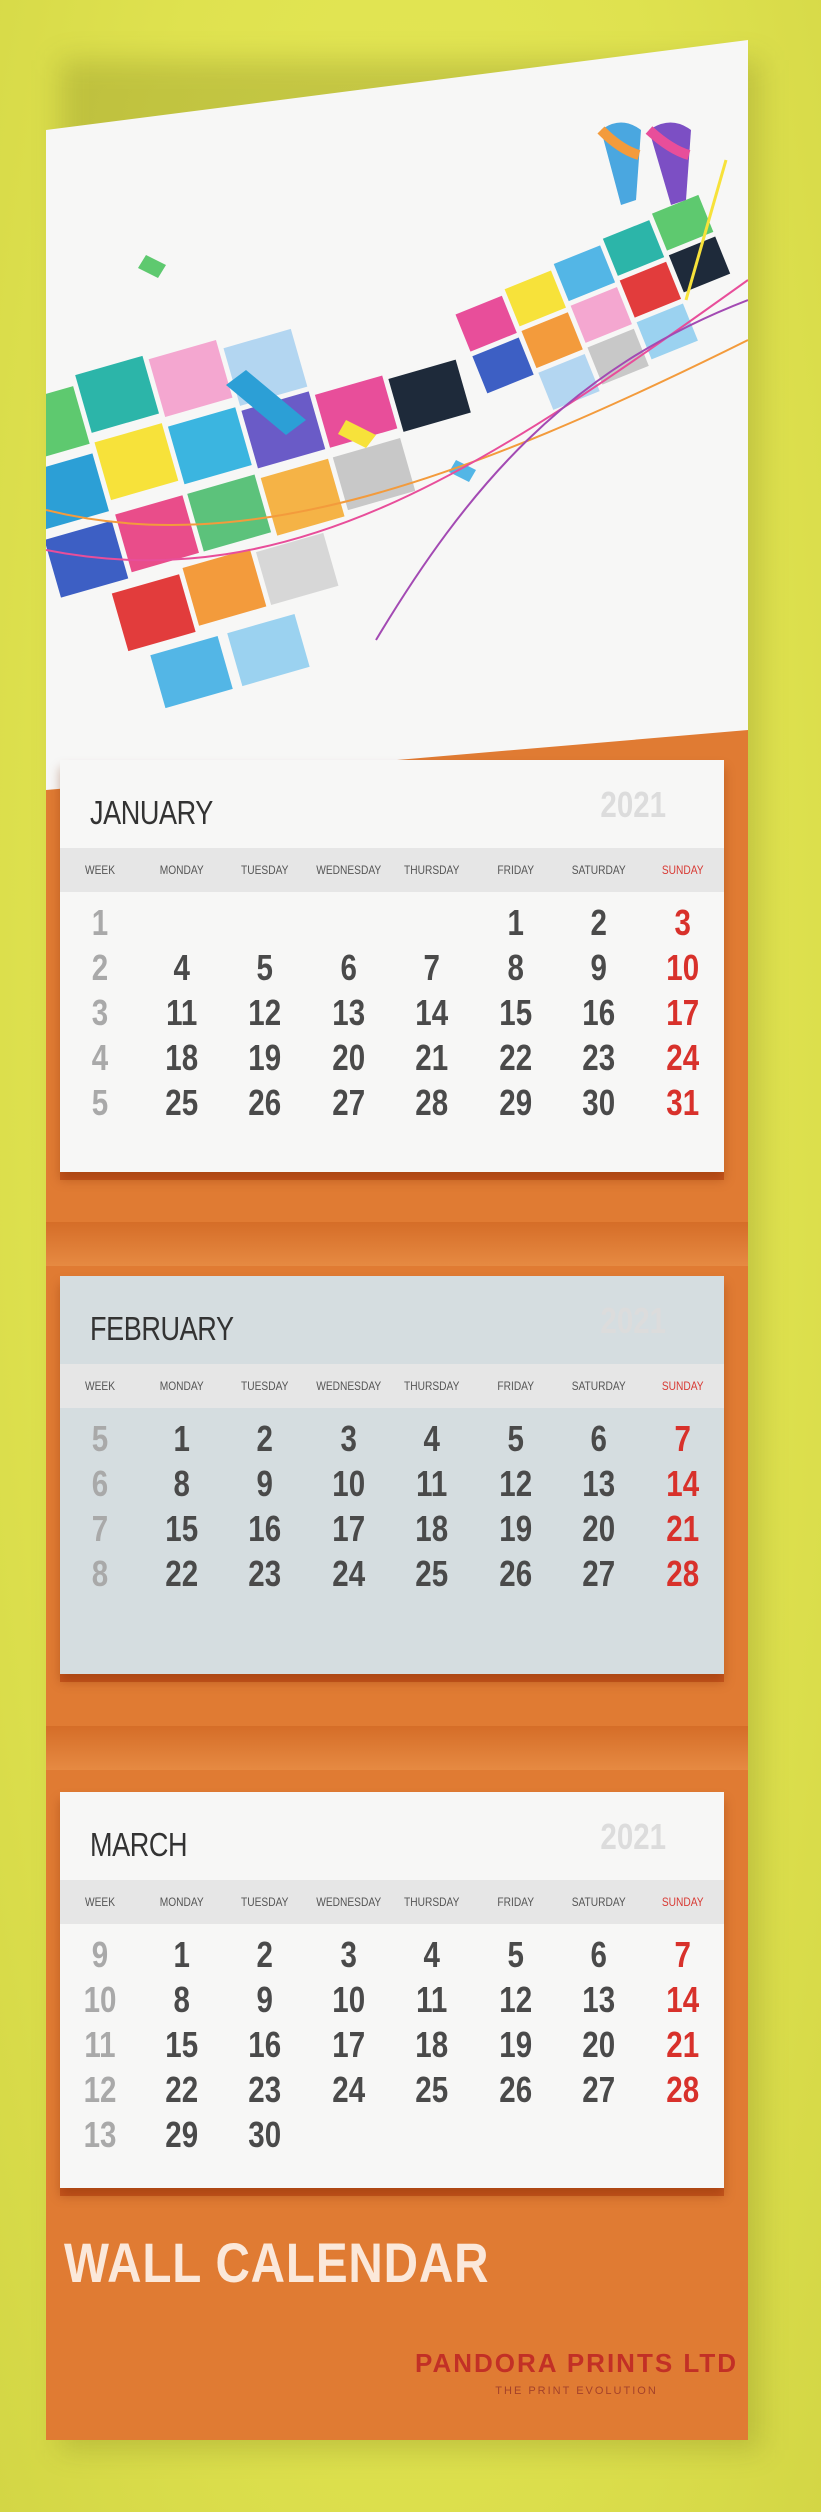 This screenshot has width=821, height=2512. I want to click on week-number: 5, so click(100, 1438).